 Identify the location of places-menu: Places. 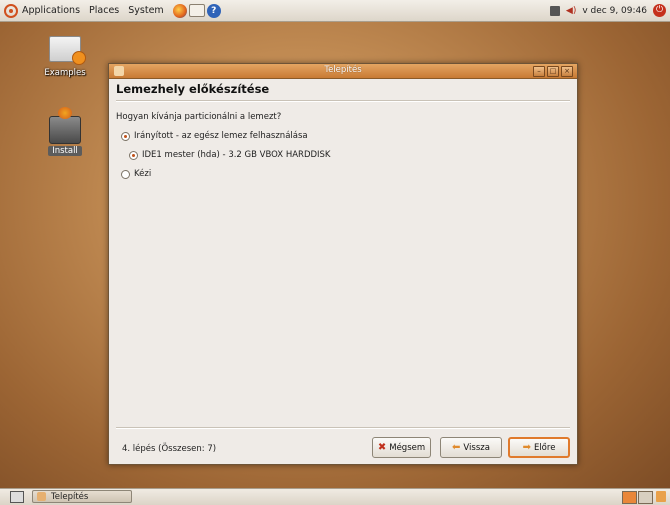
(104, 10).